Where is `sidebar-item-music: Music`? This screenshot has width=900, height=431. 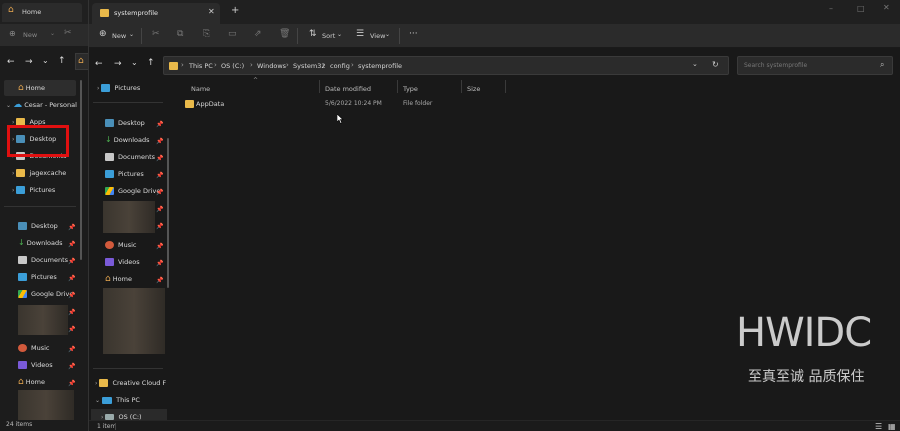
sidebar-item-music: Music is located at coordinates (121, 245).